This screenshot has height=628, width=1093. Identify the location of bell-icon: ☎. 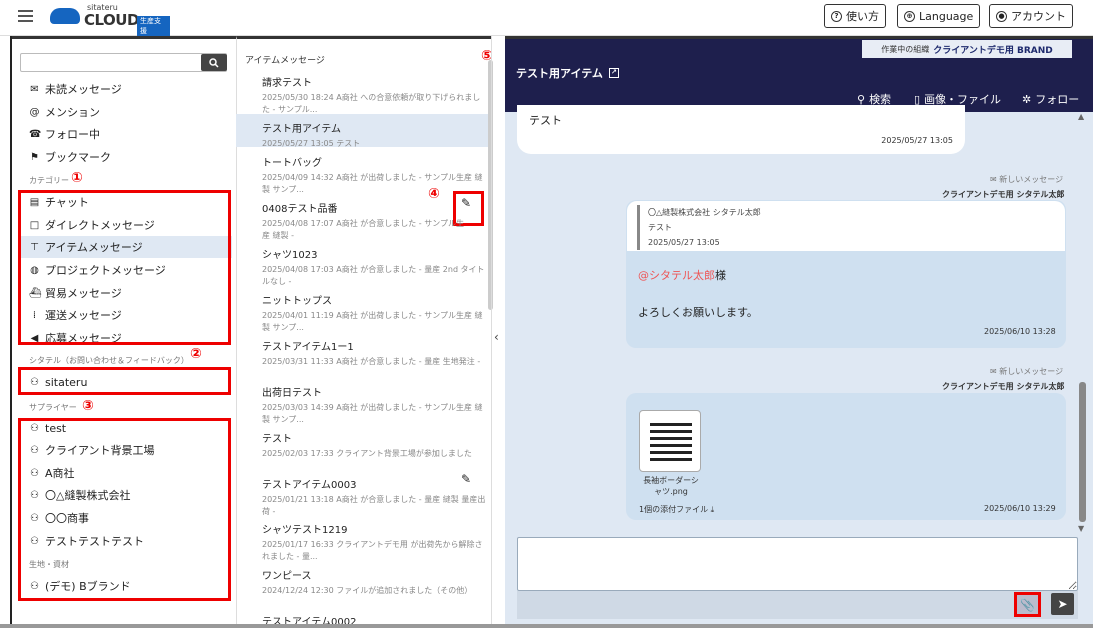
(35, 134).